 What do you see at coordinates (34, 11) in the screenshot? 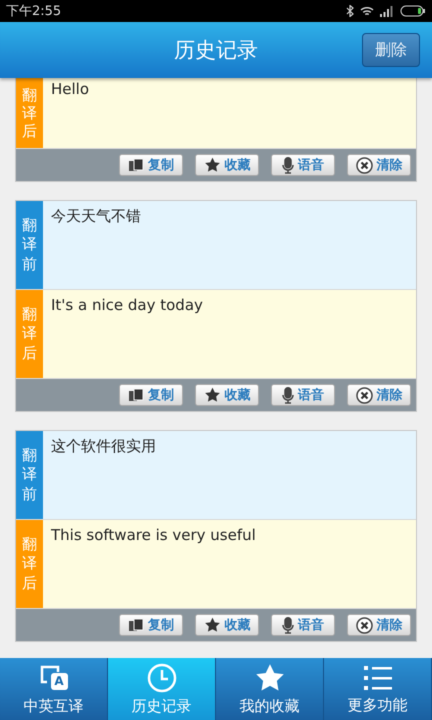
I see `status-time: 下午2:55` at bounding box center [34, 11].